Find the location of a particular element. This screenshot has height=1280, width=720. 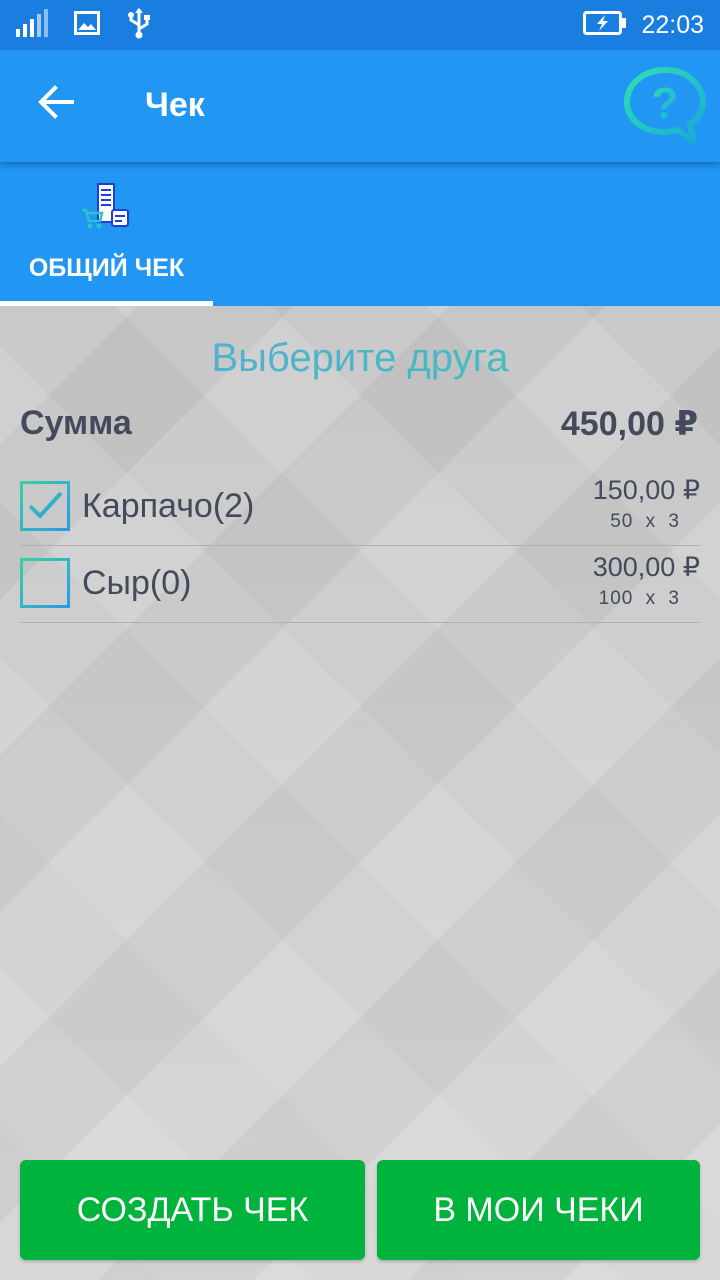

arrow-back-icon is located at coordinates (56, 104).